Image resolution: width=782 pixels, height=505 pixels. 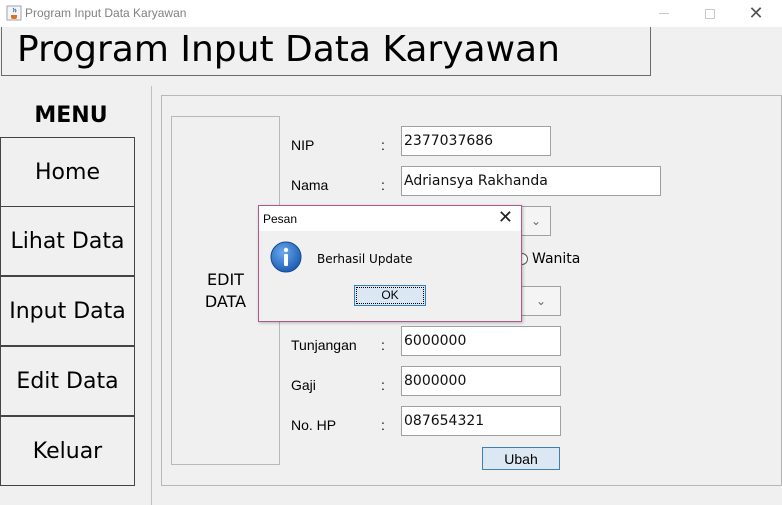 I want to click on page-title: Program Input Data Karyawan, so click(x=288, y=49).